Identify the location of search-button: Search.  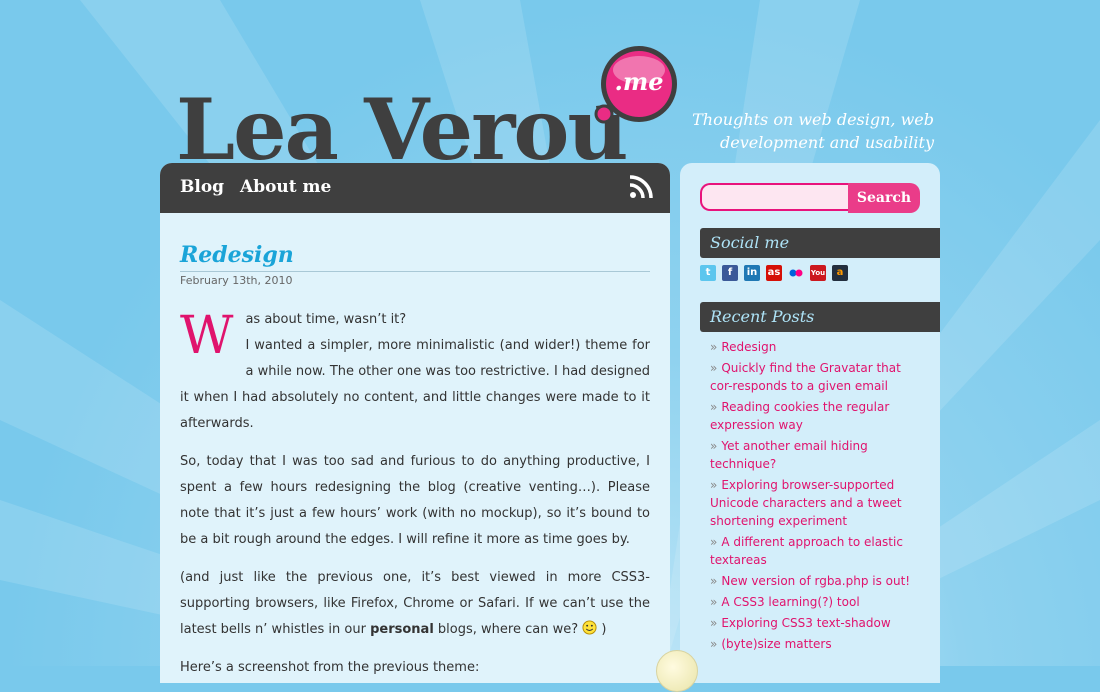
(884, 198).